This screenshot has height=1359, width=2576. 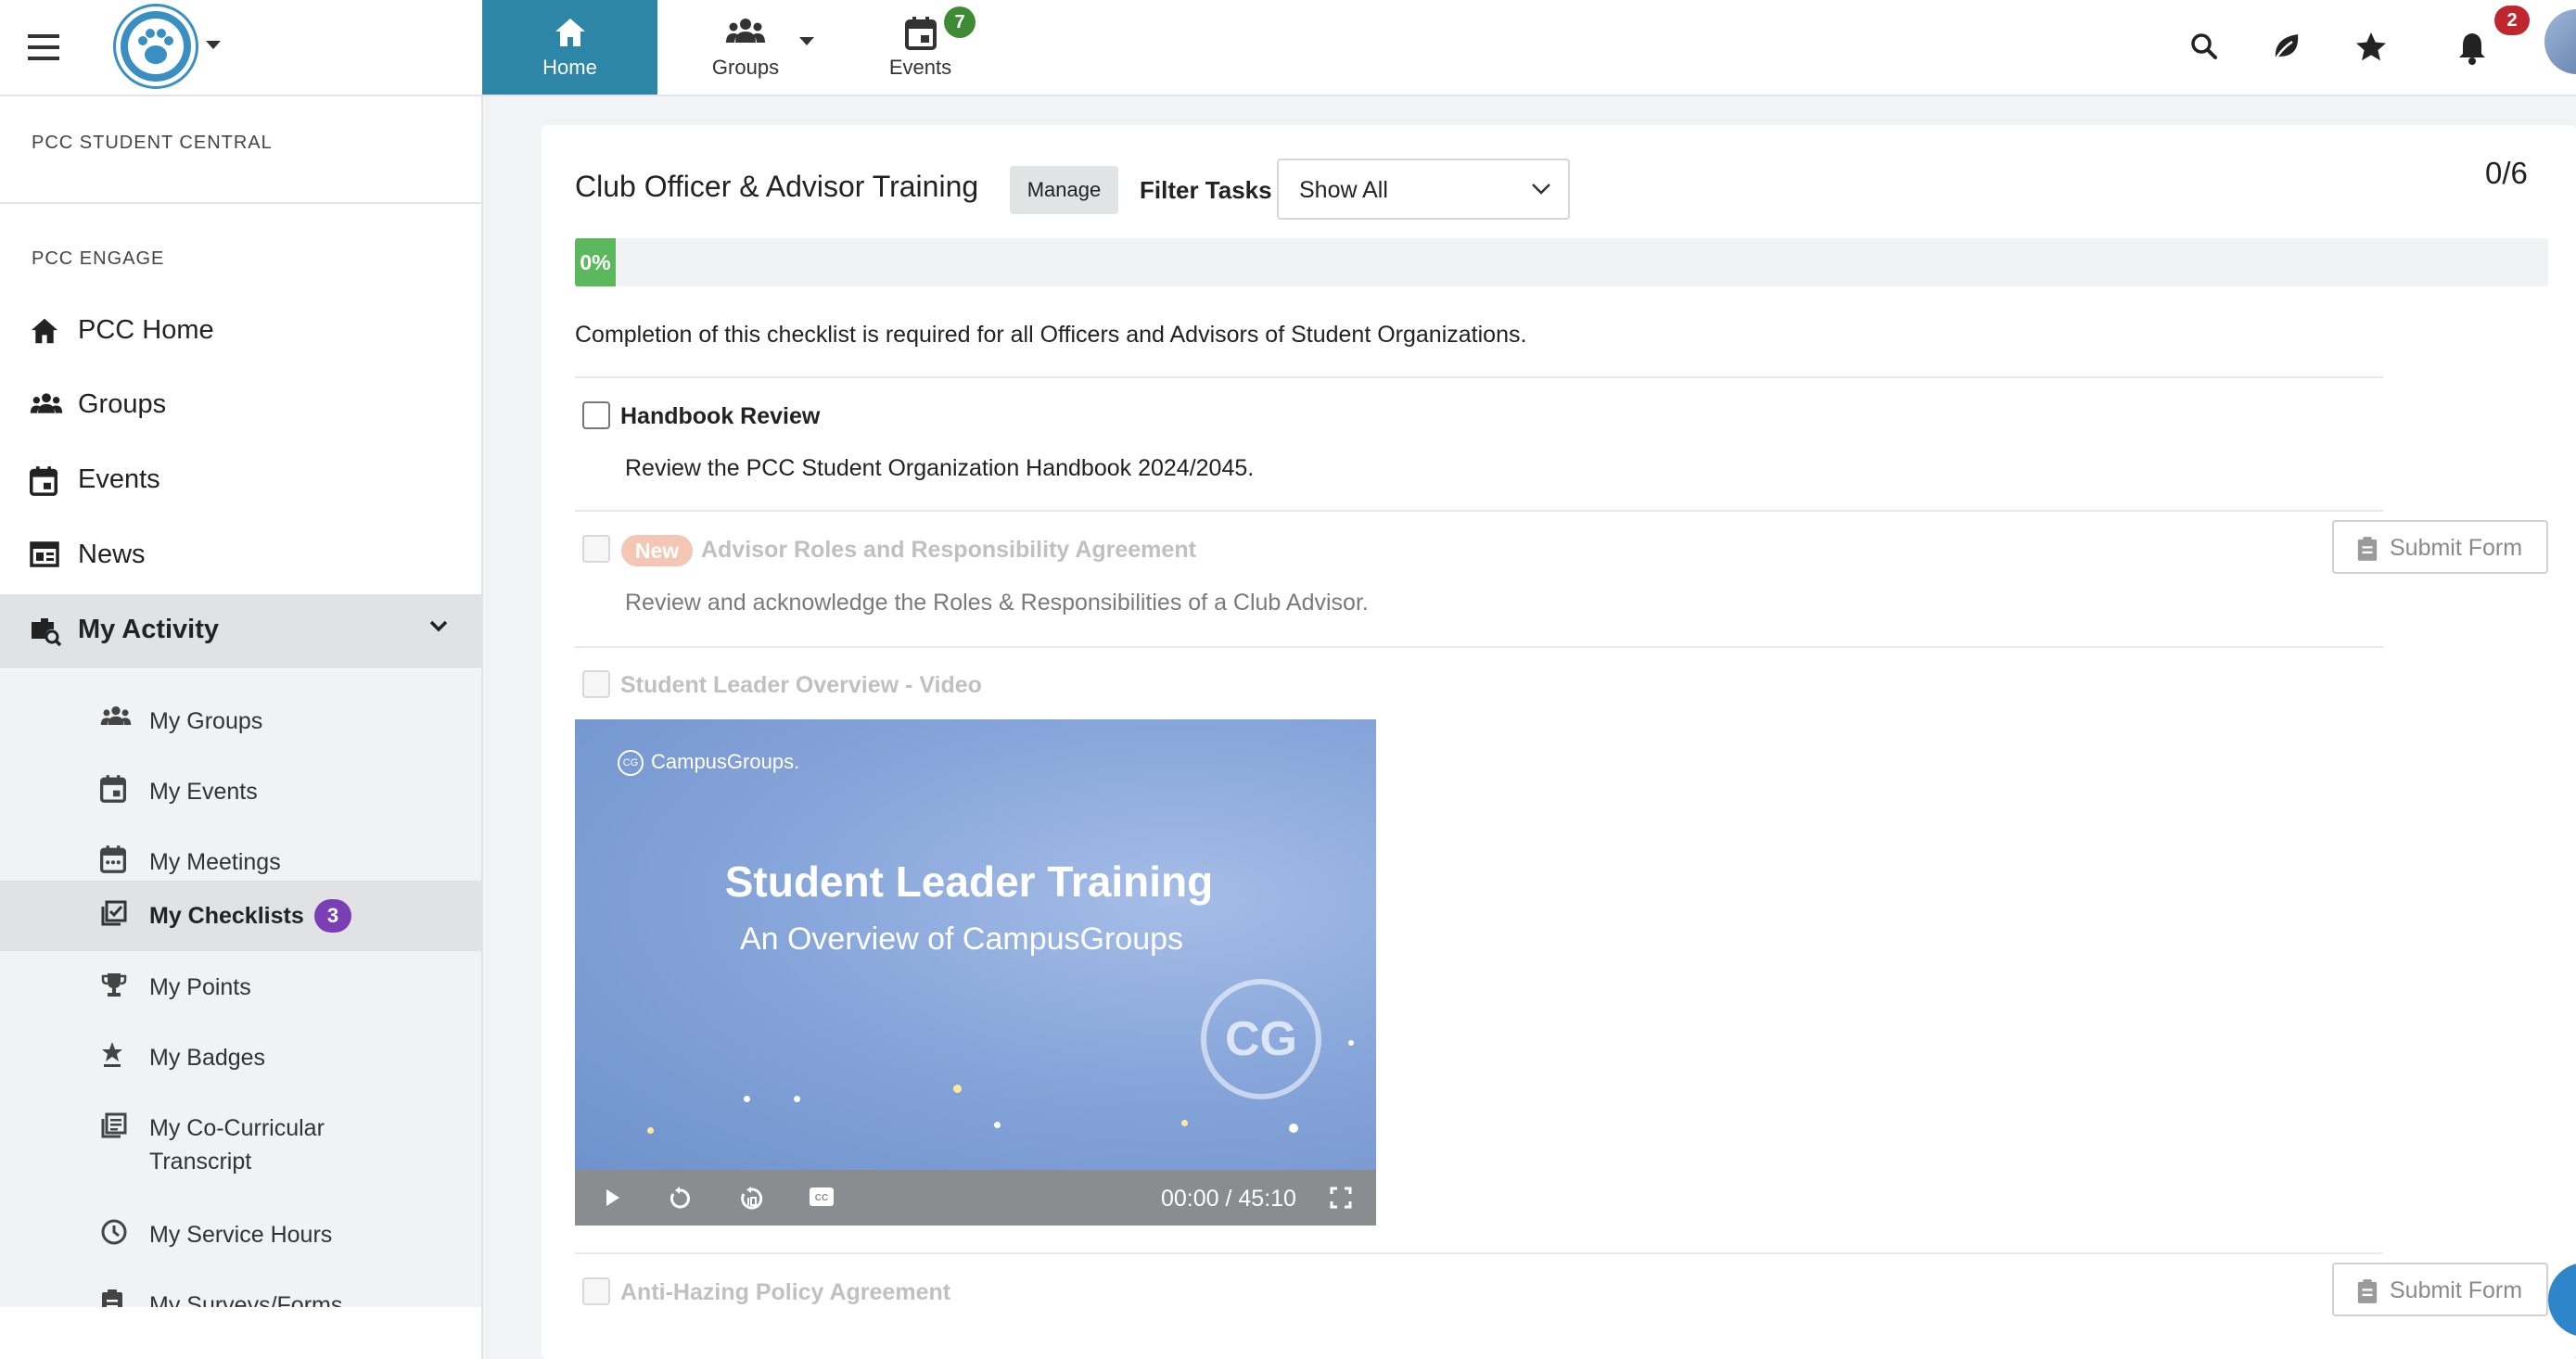 I want to click on clipboard-icon, so click(x=112, y=1298).